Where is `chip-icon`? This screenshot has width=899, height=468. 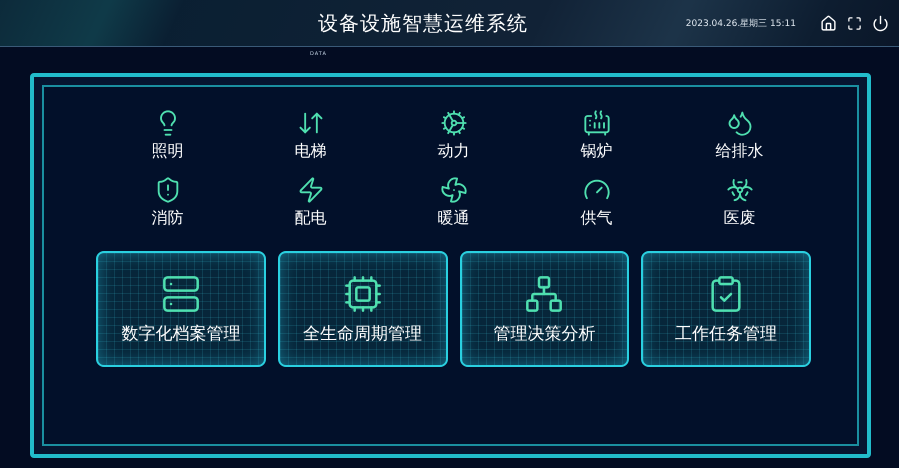
chip-icon is located at coordinates (362, 294).